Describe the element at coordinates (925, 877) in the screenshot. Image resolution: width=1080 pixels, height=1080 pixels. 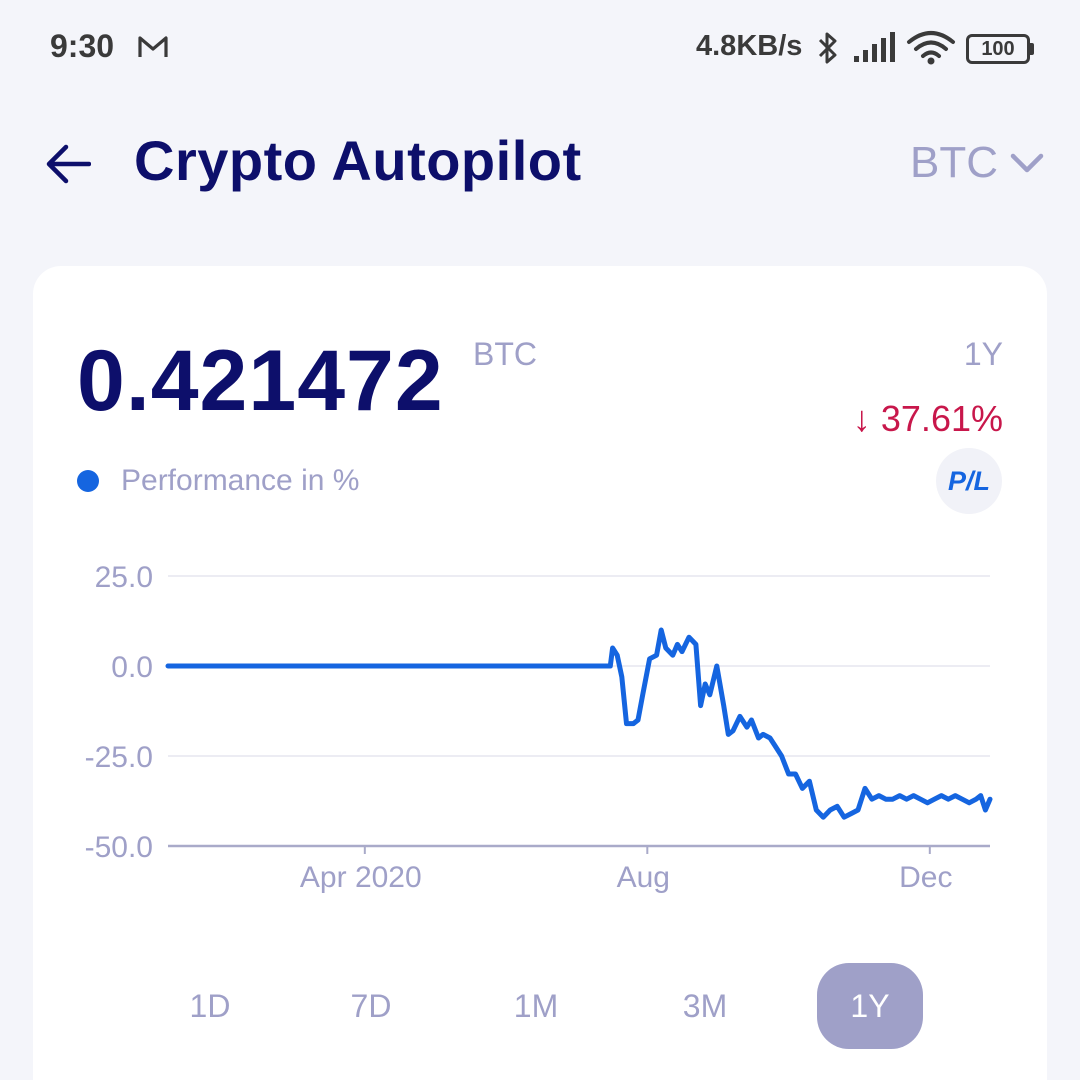
I see `x-tick-label: Dec` at that location.